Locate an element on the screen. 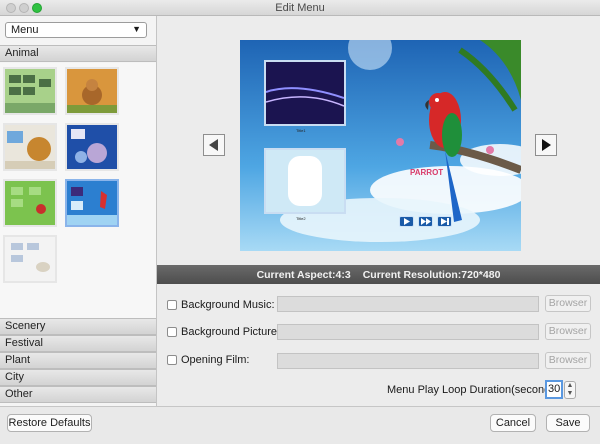  opening-film-row: Opening Film: is located at coordinates (208, 360).